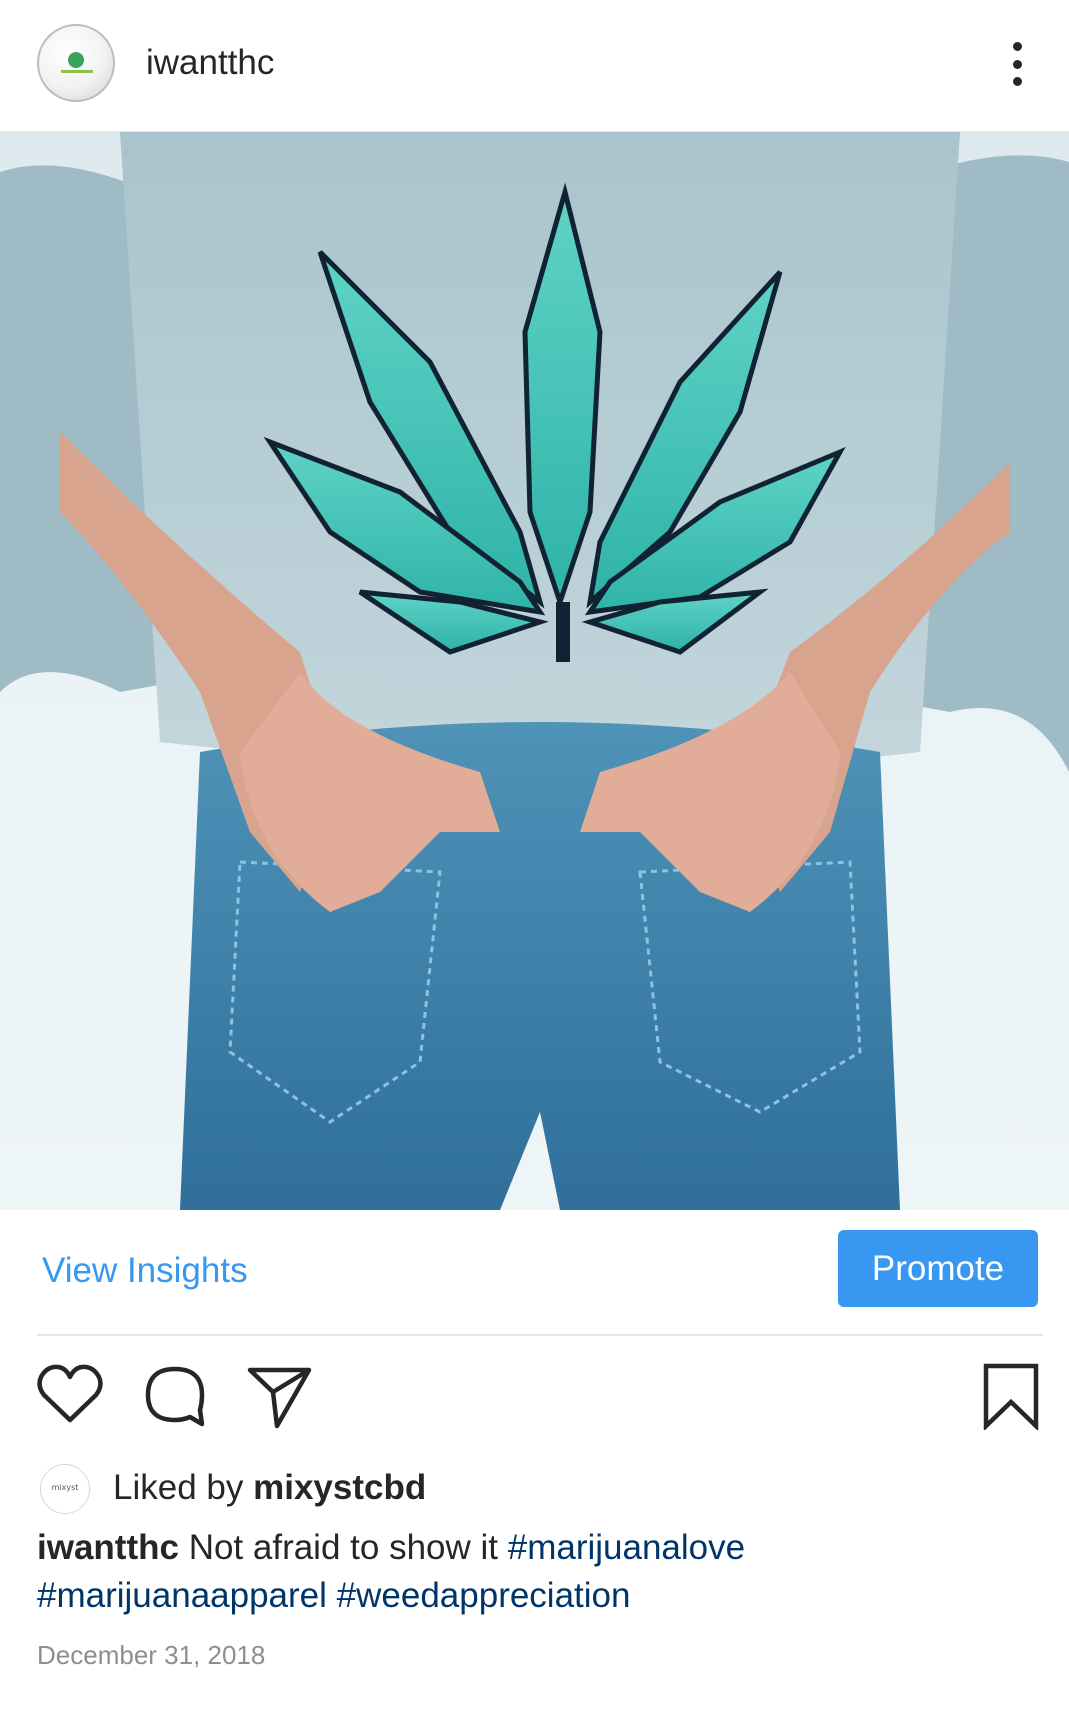  Describe the element at coordinates (76, 60) in the screenshot. I see `leaf-logo-icon` at that location.